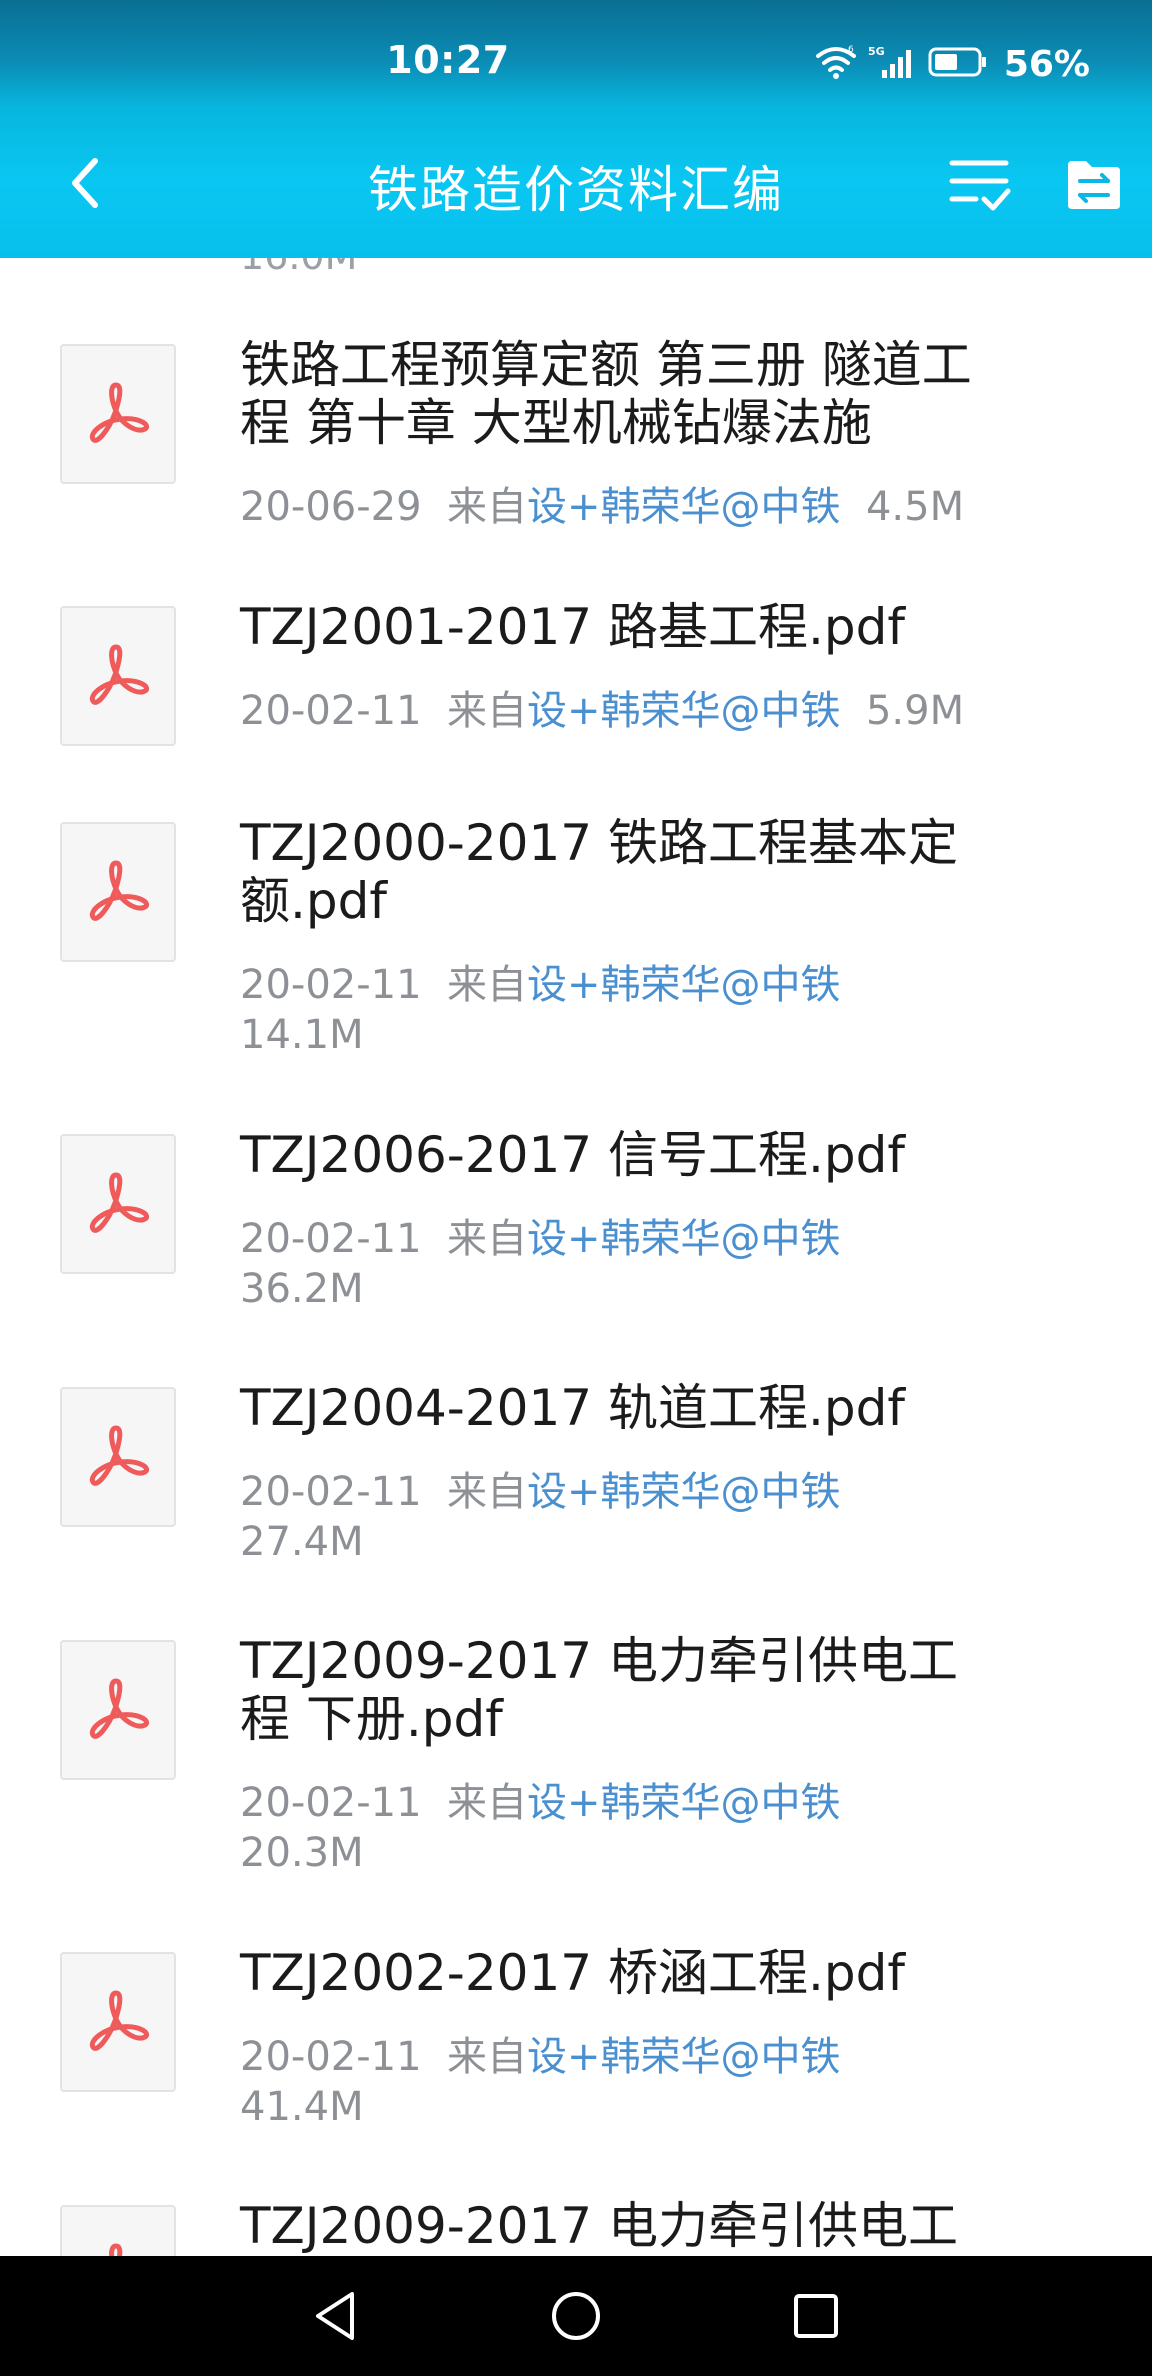 This screenshot has width=1152, height=2376. What do you see at coordinates (610, 1264) in the screenshot?
I see `file-meta: 20-02-11 来自设+韩荣华@中铁 36.2M` at bounding box center [610, 1264].